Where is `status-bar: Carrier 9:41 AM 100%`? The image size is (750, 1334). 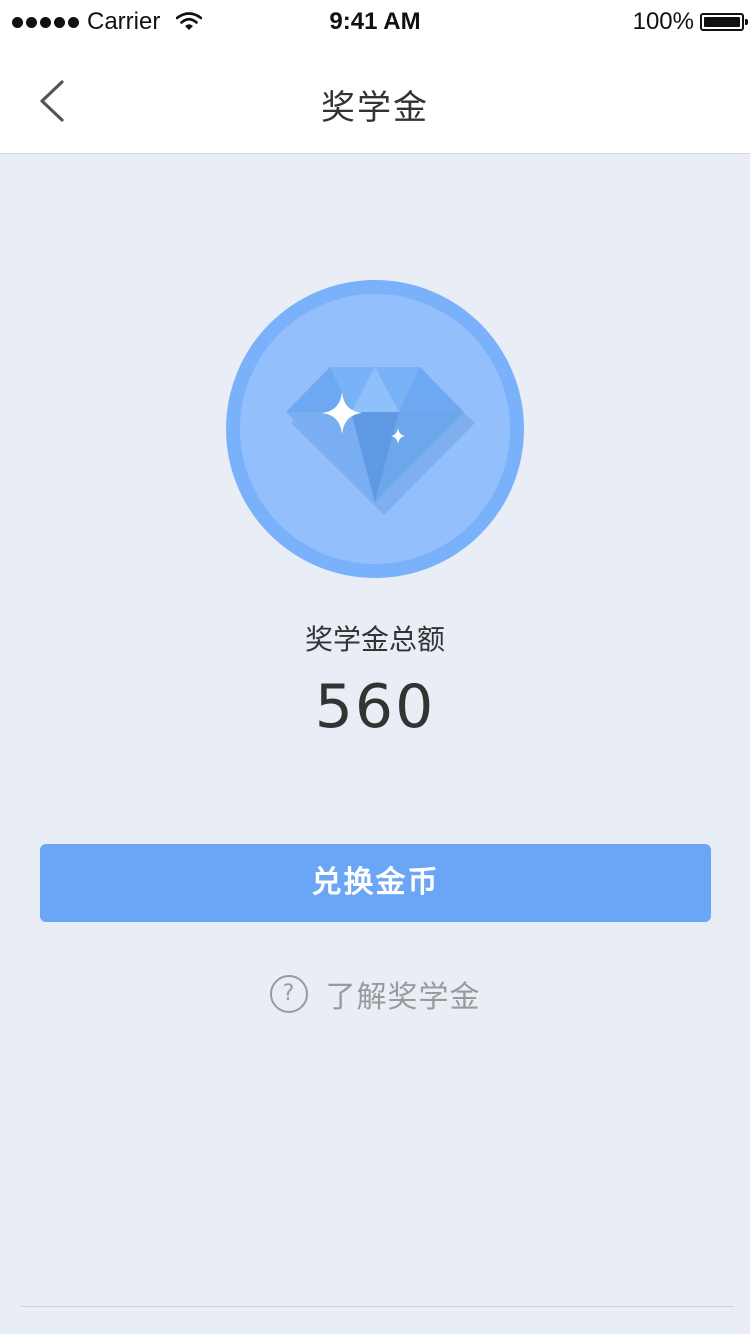 status-bar: Carrier 9:41 AM 100% is located at coordinates (375, 22).